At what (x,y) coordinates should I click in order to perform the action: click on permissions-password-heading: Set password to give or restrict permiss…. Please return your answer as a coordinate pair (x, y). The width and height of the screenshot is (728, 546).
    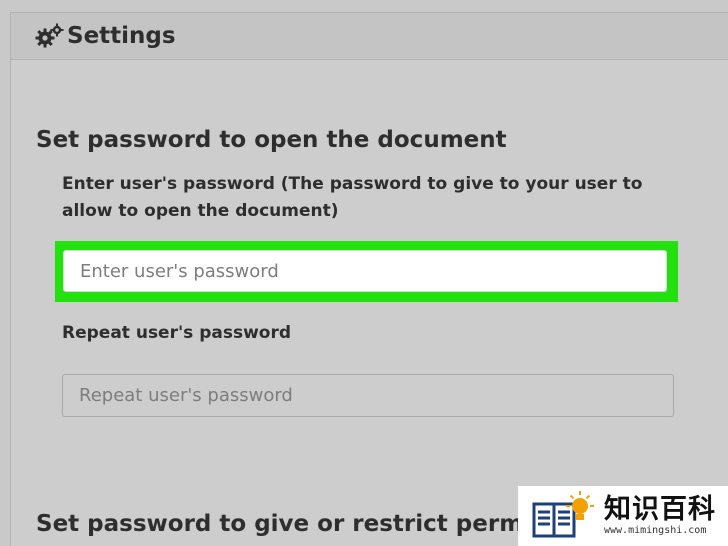
    Looking at the image, I should click on (309, 524).